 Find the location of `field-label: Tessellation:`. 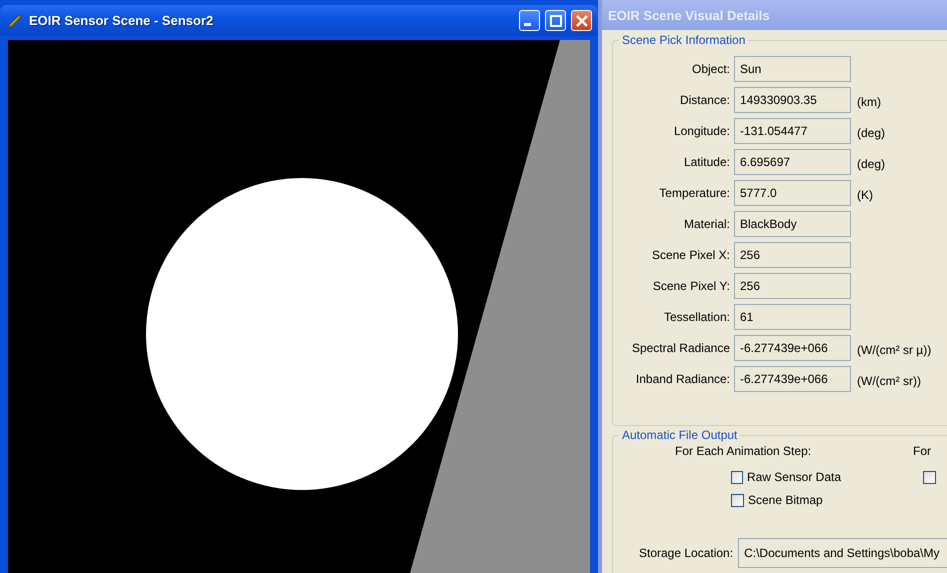

field-label: Tessellation: is located at coordinates (696, 317).